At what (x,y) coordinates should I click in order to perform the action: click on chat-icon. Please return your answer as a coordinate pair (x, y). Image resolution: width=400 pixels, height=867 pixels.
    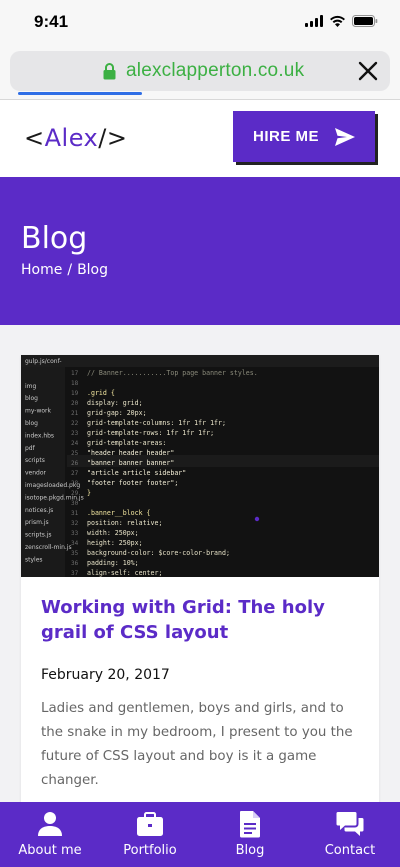
    Looking at the image, I should click on (350, 824).